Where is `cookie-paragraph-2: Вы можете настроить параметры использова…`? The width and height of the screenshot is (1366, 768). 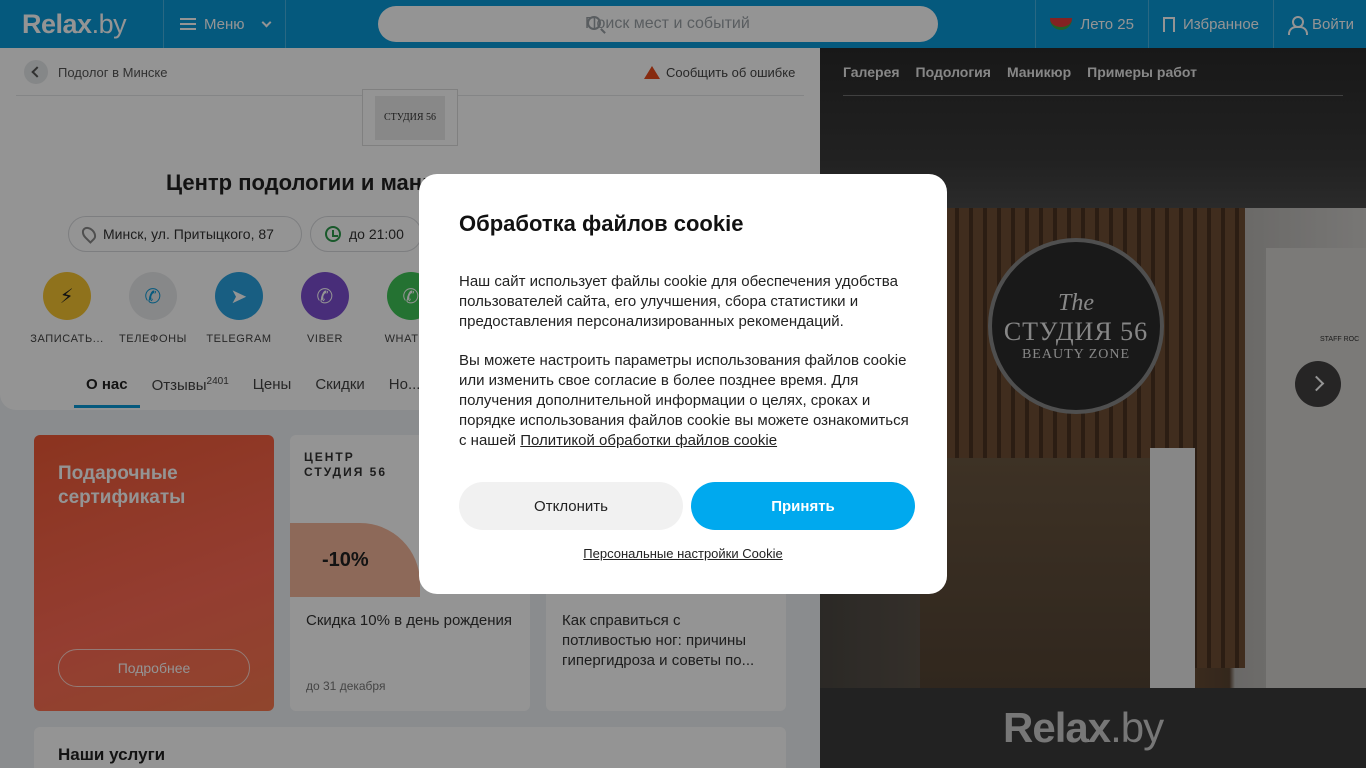 cookie-paragraph-2: Вы можете настроить параметры использова… is located at coordinates (685, 401).